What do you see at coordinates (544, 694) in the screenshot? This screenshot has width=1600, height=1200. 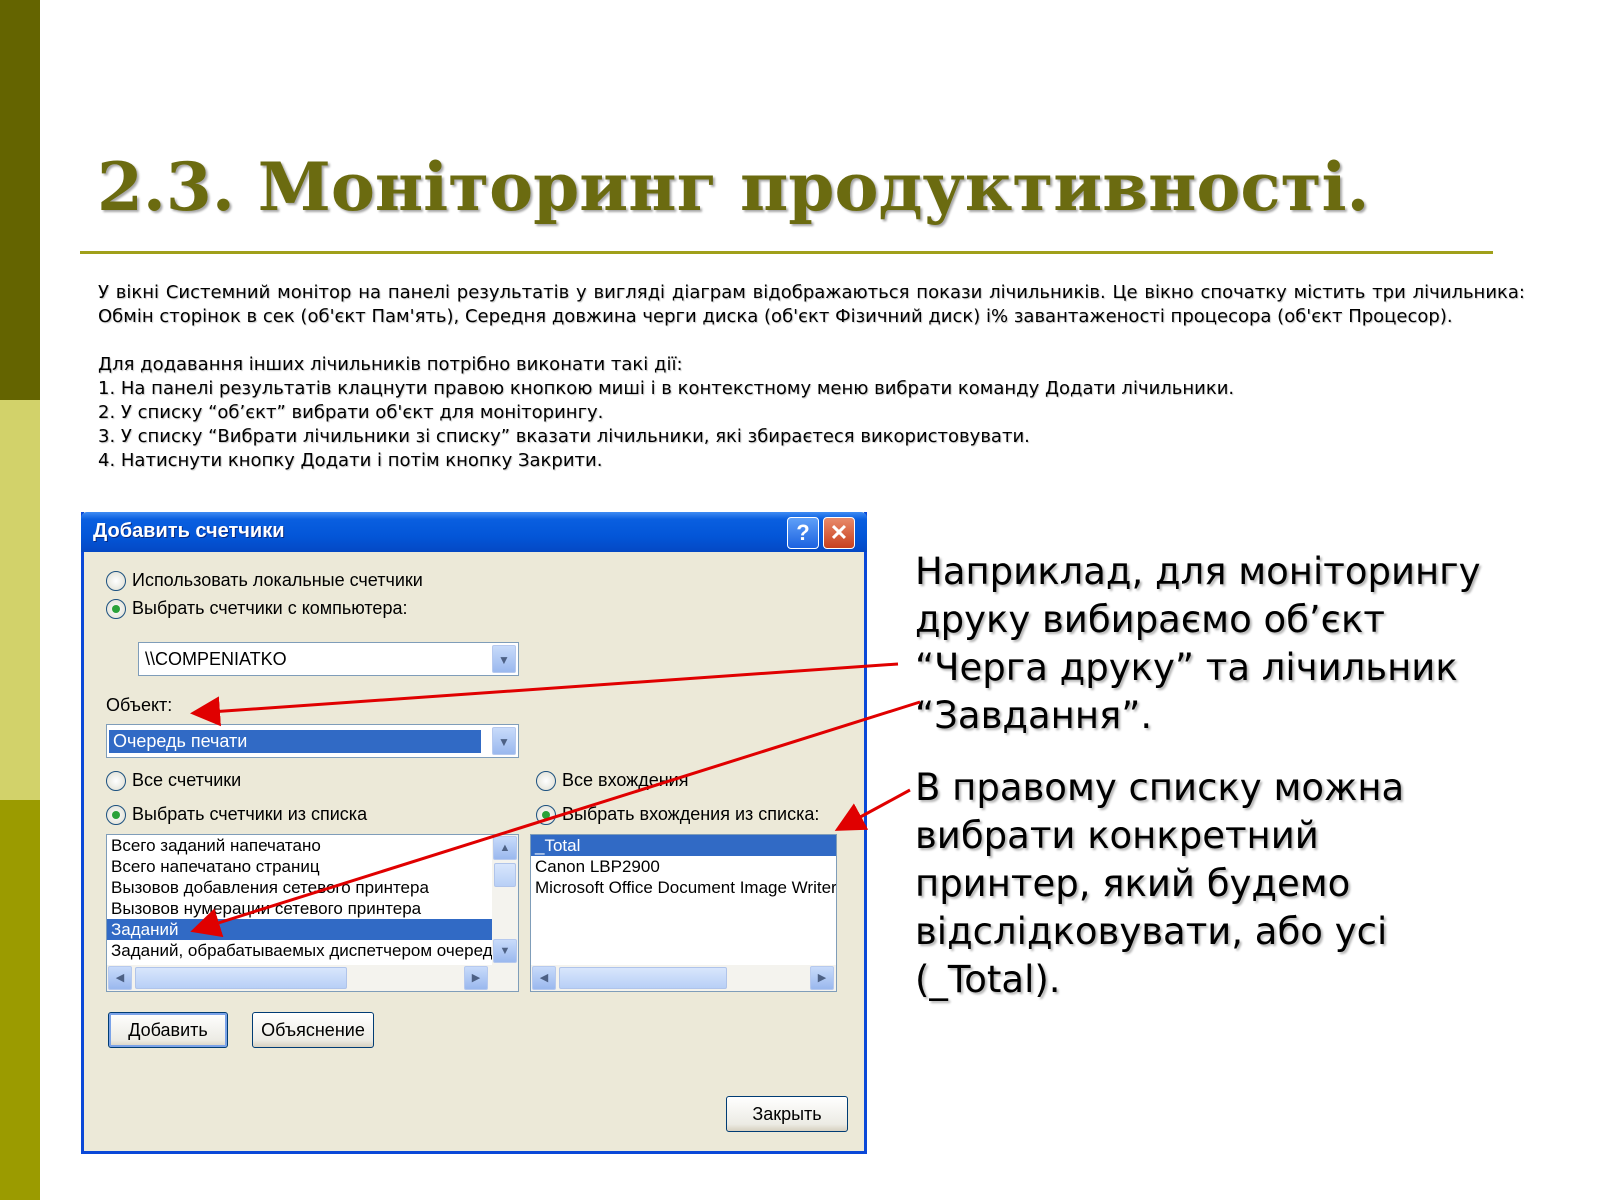 I see `arrow-to-object` at bounding box center [544, 694].